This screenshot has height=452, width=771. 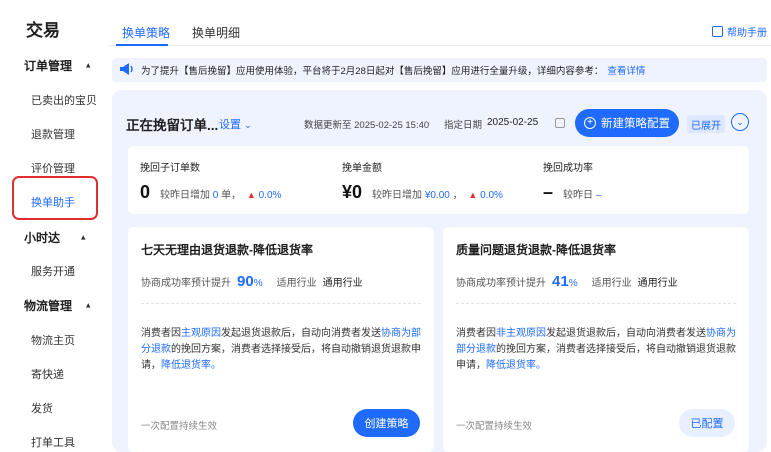 What do you see at coordinates (437, 195) in the screenshot?
I see `stat-compare: 较昨日增加 ¥0.00 ， ▲ 0.0%` at bounding box center [437, 195].